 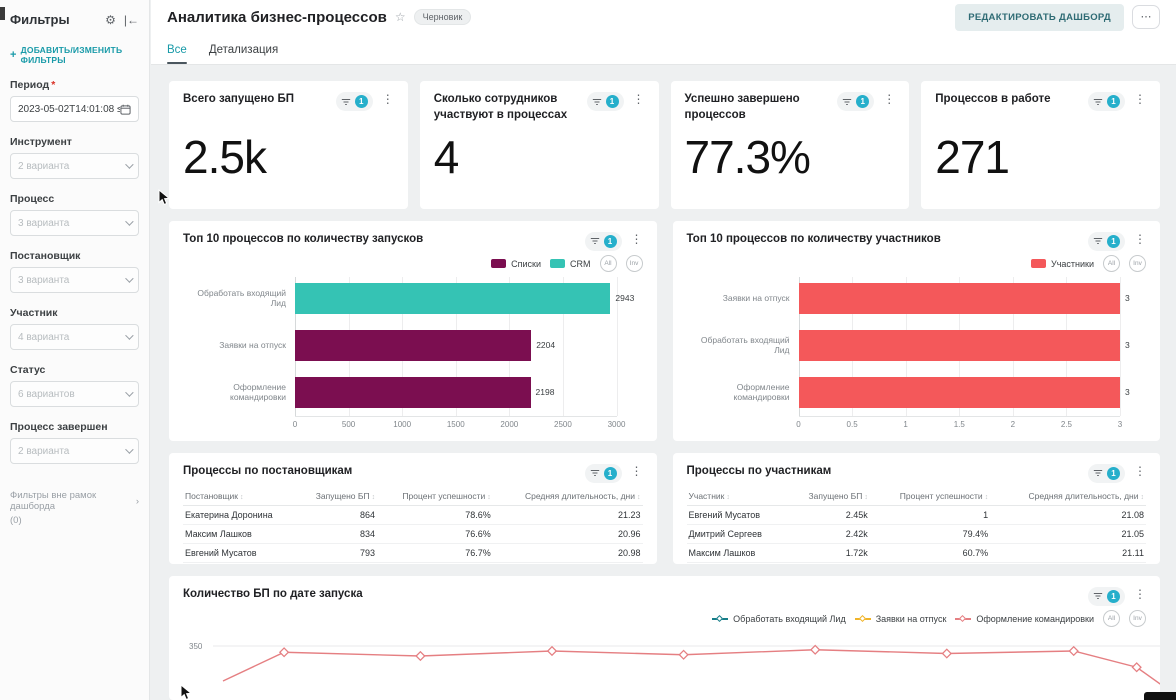 I want to click on filter-field-process-finished: Процесс завершен 2 варианта, so click(x=74, y=442).